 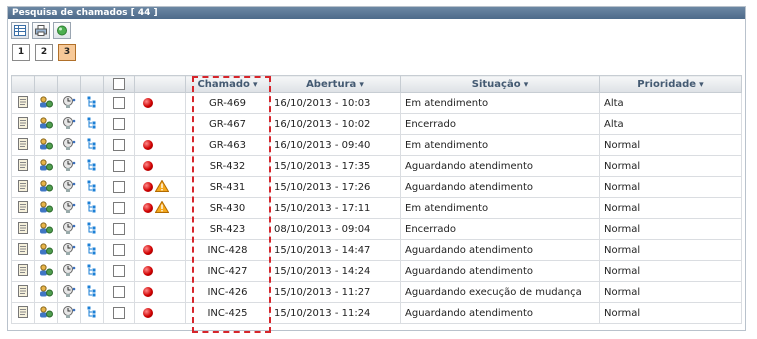 I want to click on chamado-cell: SR-430, so click(x=227, y=208).